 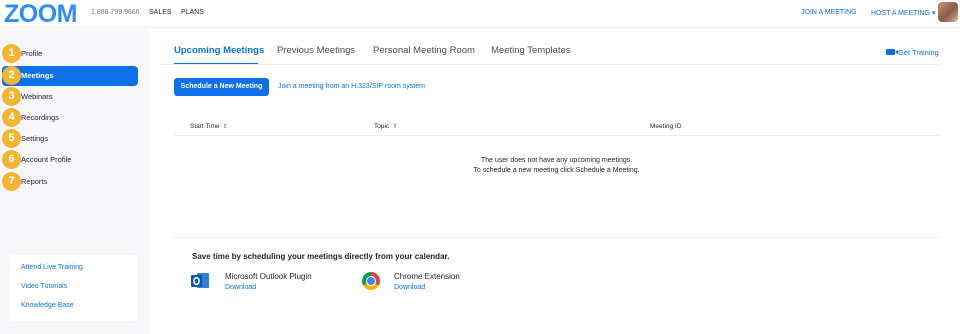 What do you see at coordinates (371, 281) in the screenshot?
I see `chrome-icon` at bounding box center [371, 281].